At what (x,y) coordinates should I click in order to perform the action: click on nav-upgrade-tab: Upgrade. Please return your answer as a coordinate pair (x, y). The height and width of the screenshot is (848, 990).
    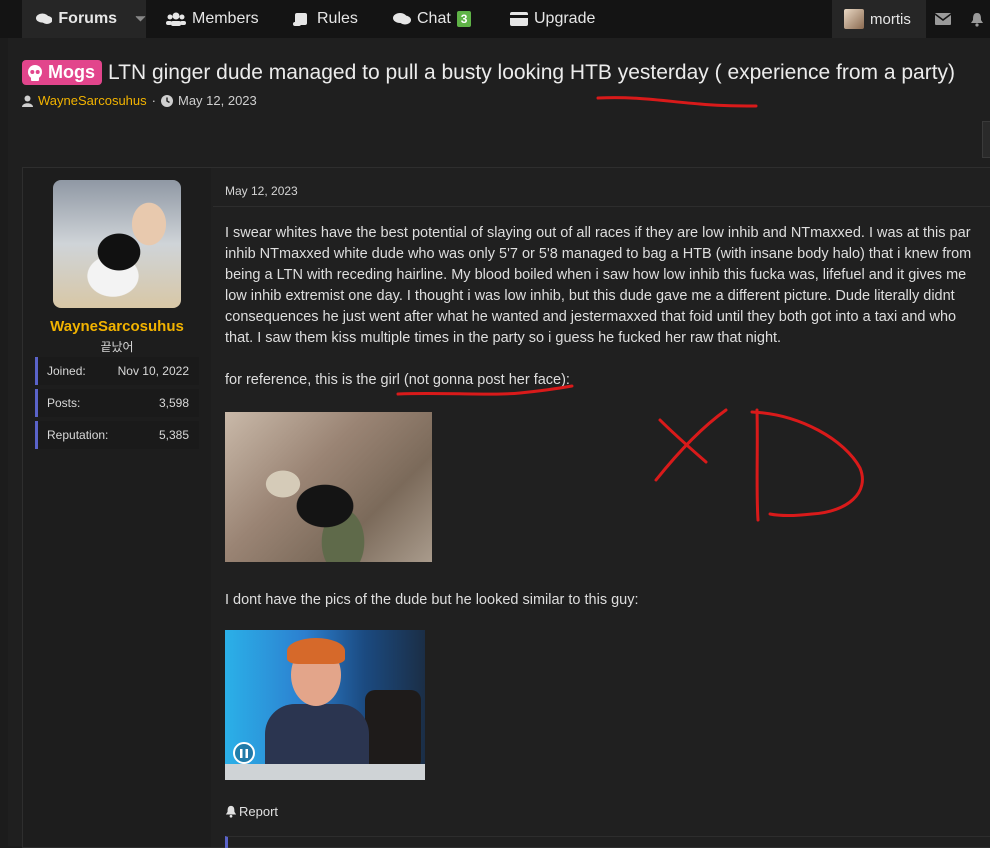
    Looking at the image, I should click on (552, 19).